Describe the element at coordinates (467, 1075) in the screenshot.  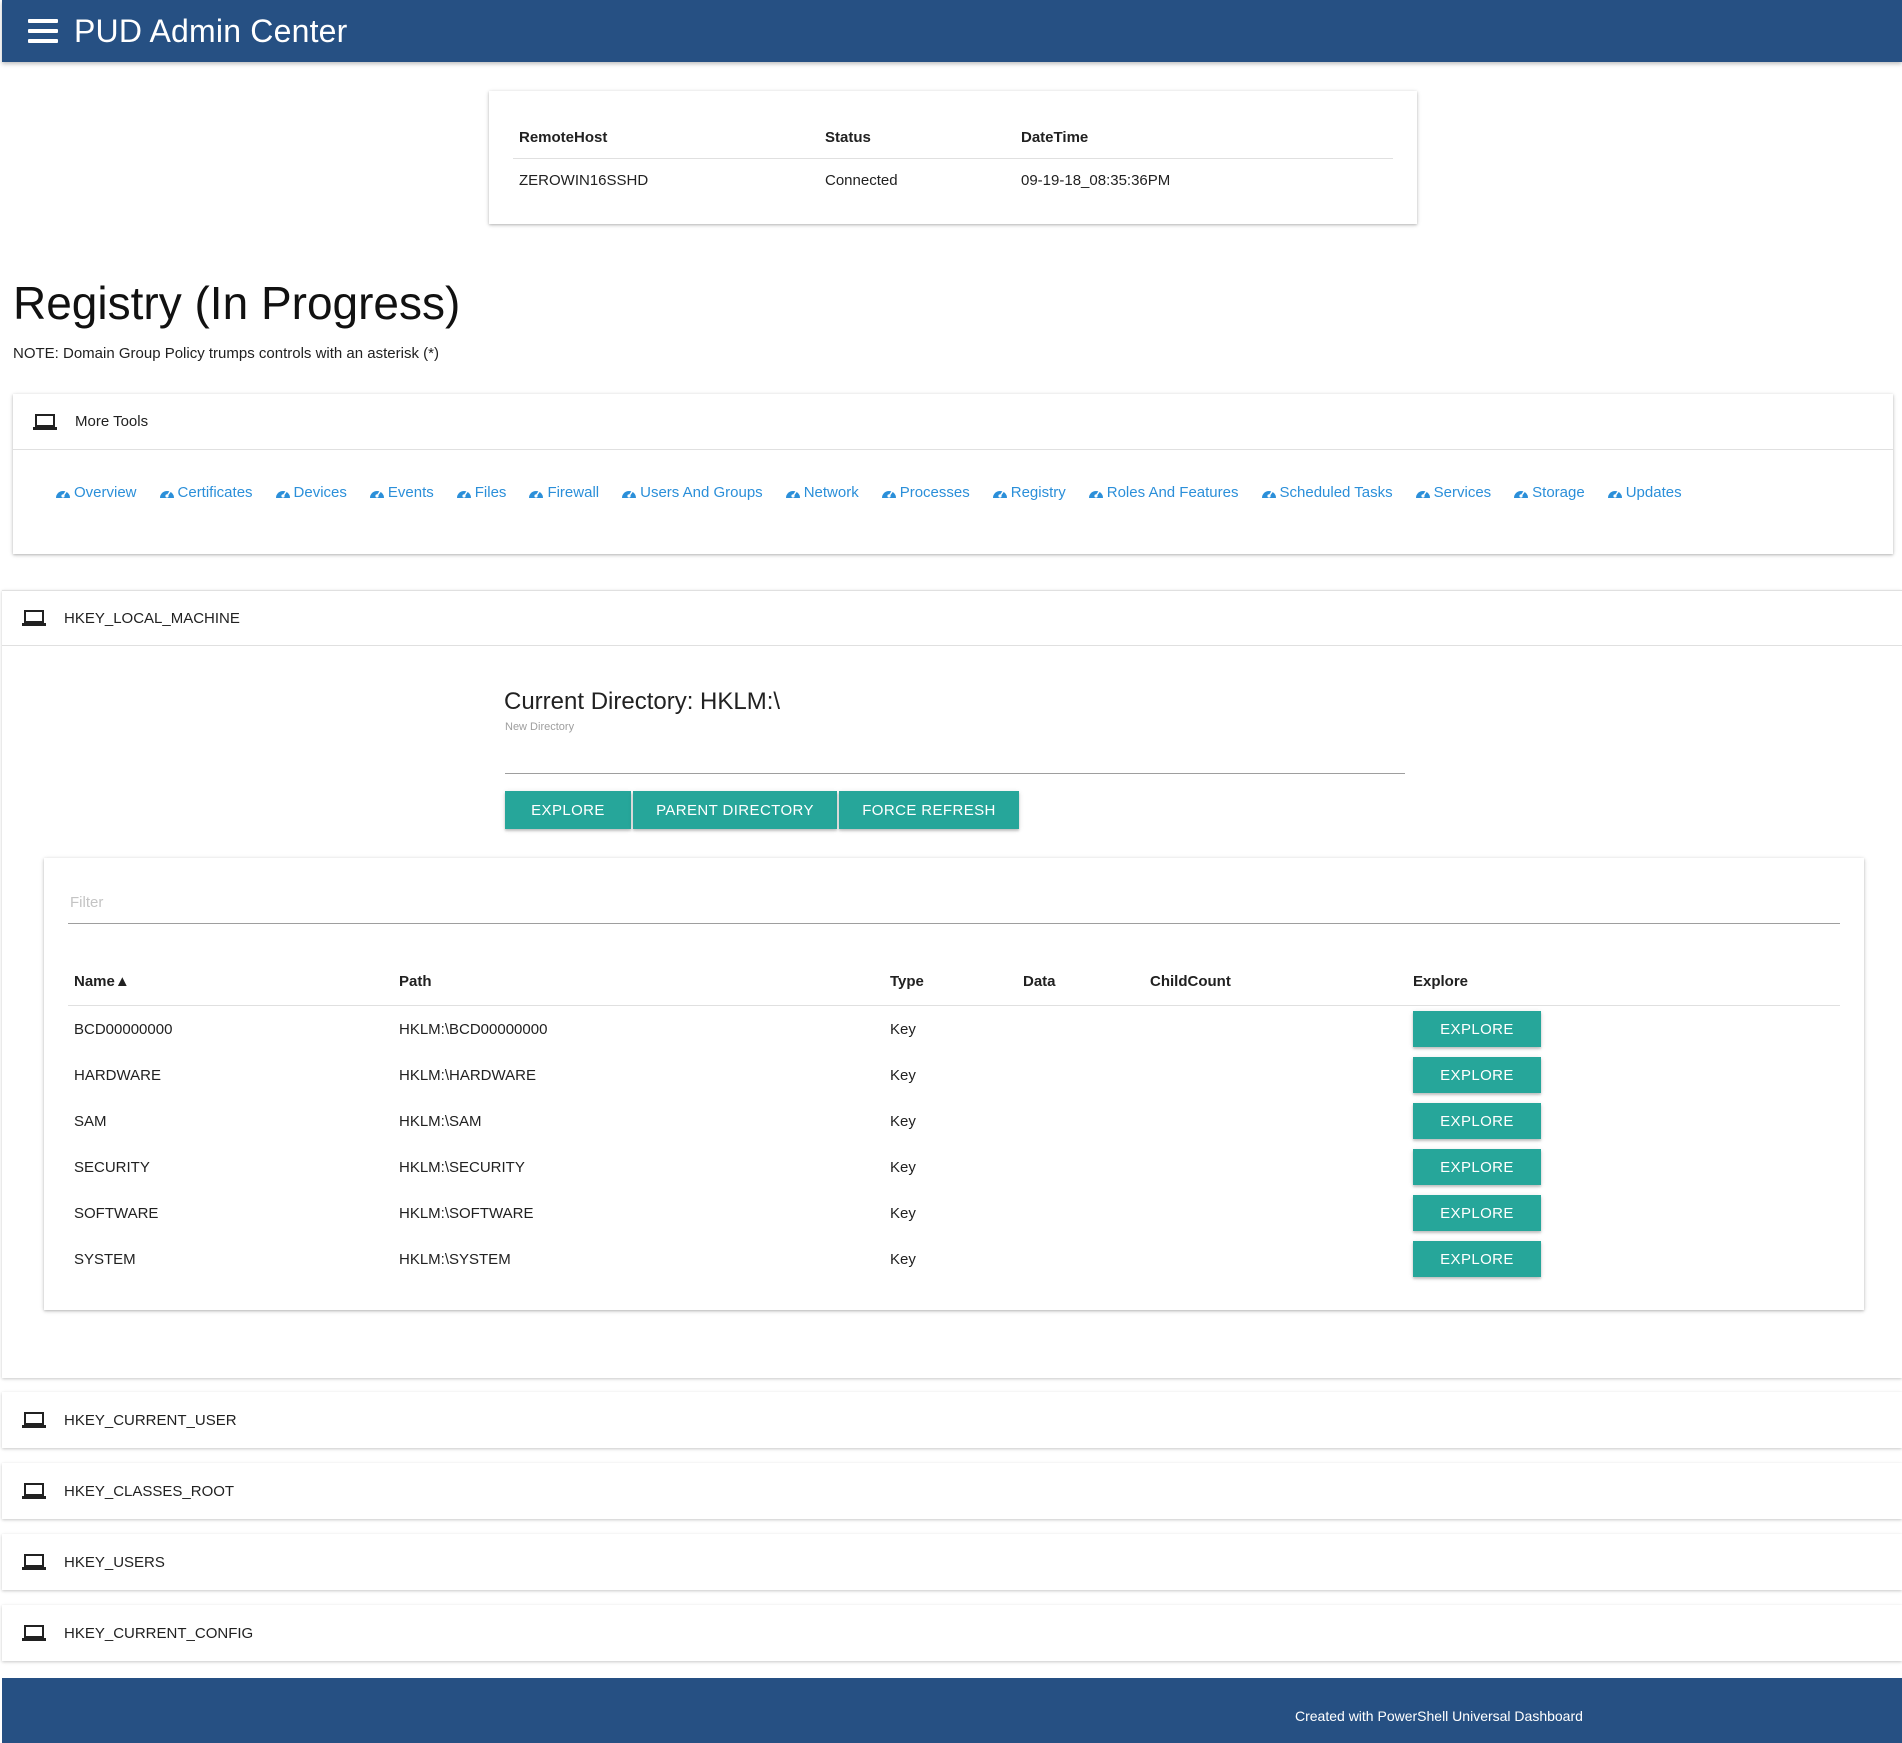
I see `path-cell: HKLM:\HARDWARE` at that location.